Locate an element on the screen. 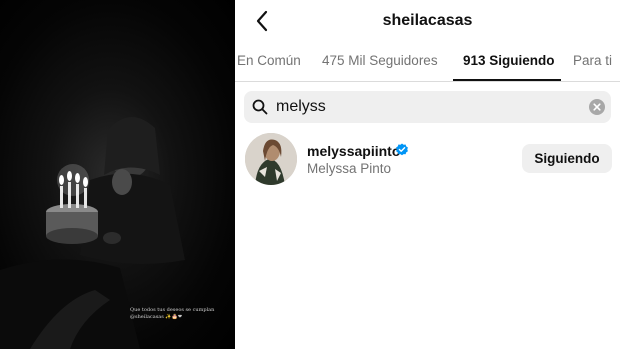 The image size is (620, 349). list-item: melyssapiinto Melyssa Pinto Siguiendo is located at coordinates (427, 160).